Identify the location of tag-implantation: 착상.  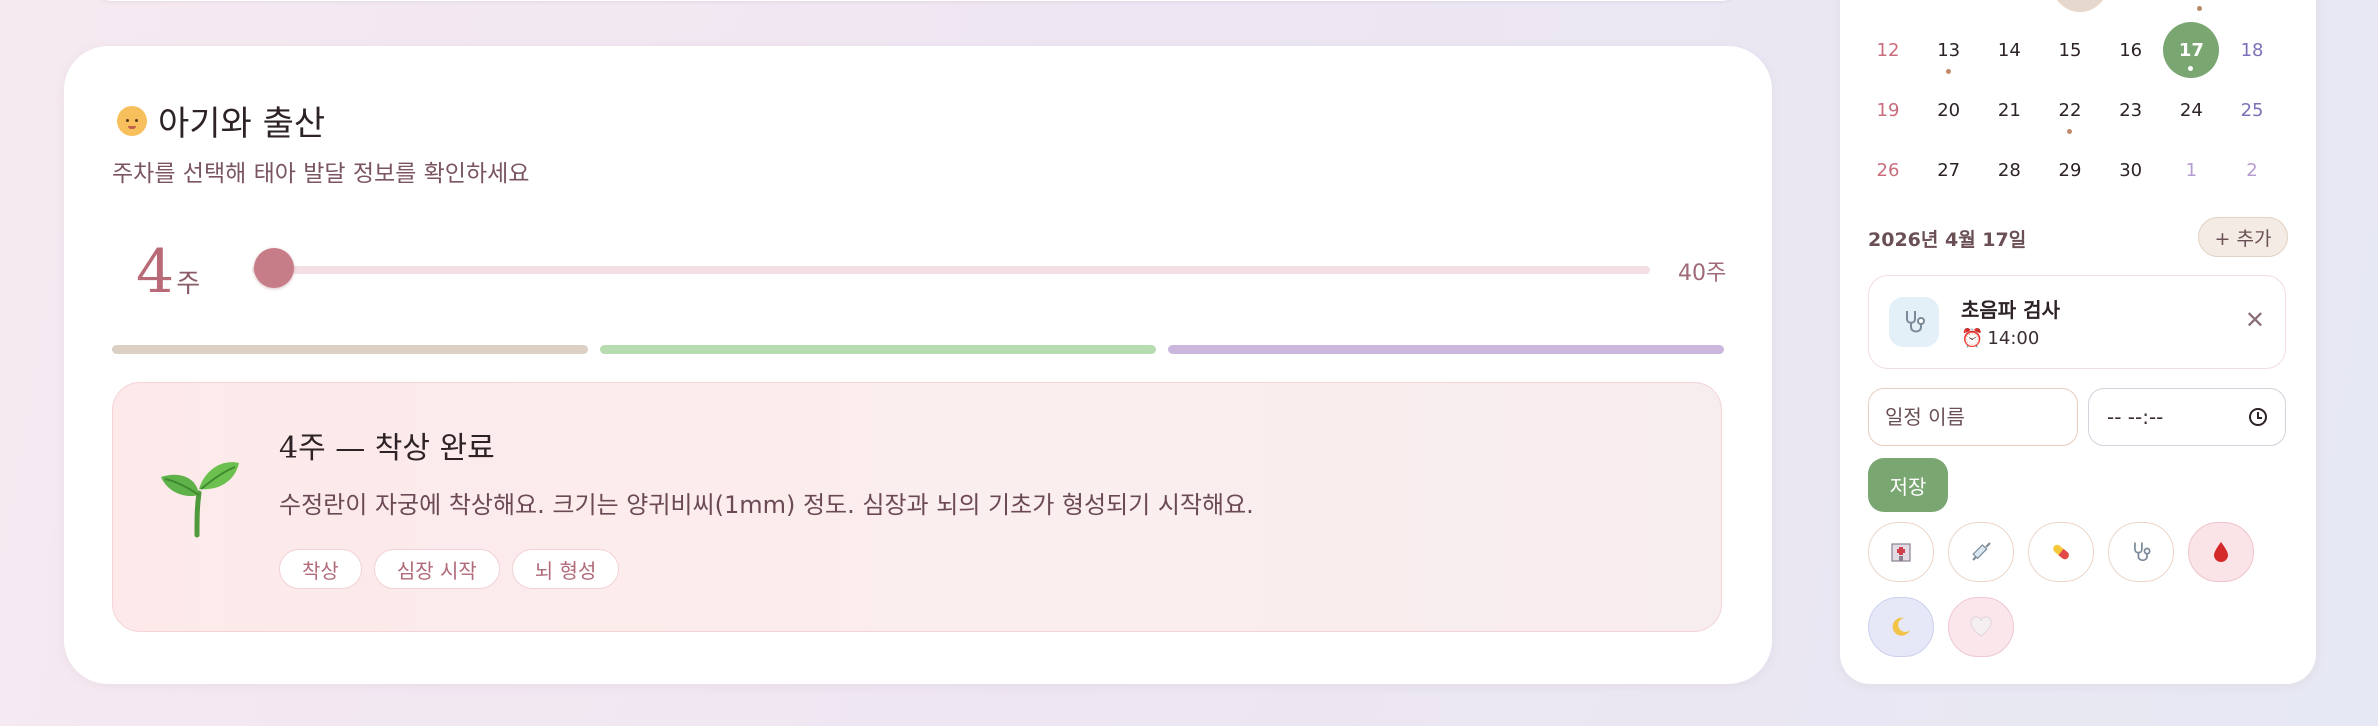
(320, 569).